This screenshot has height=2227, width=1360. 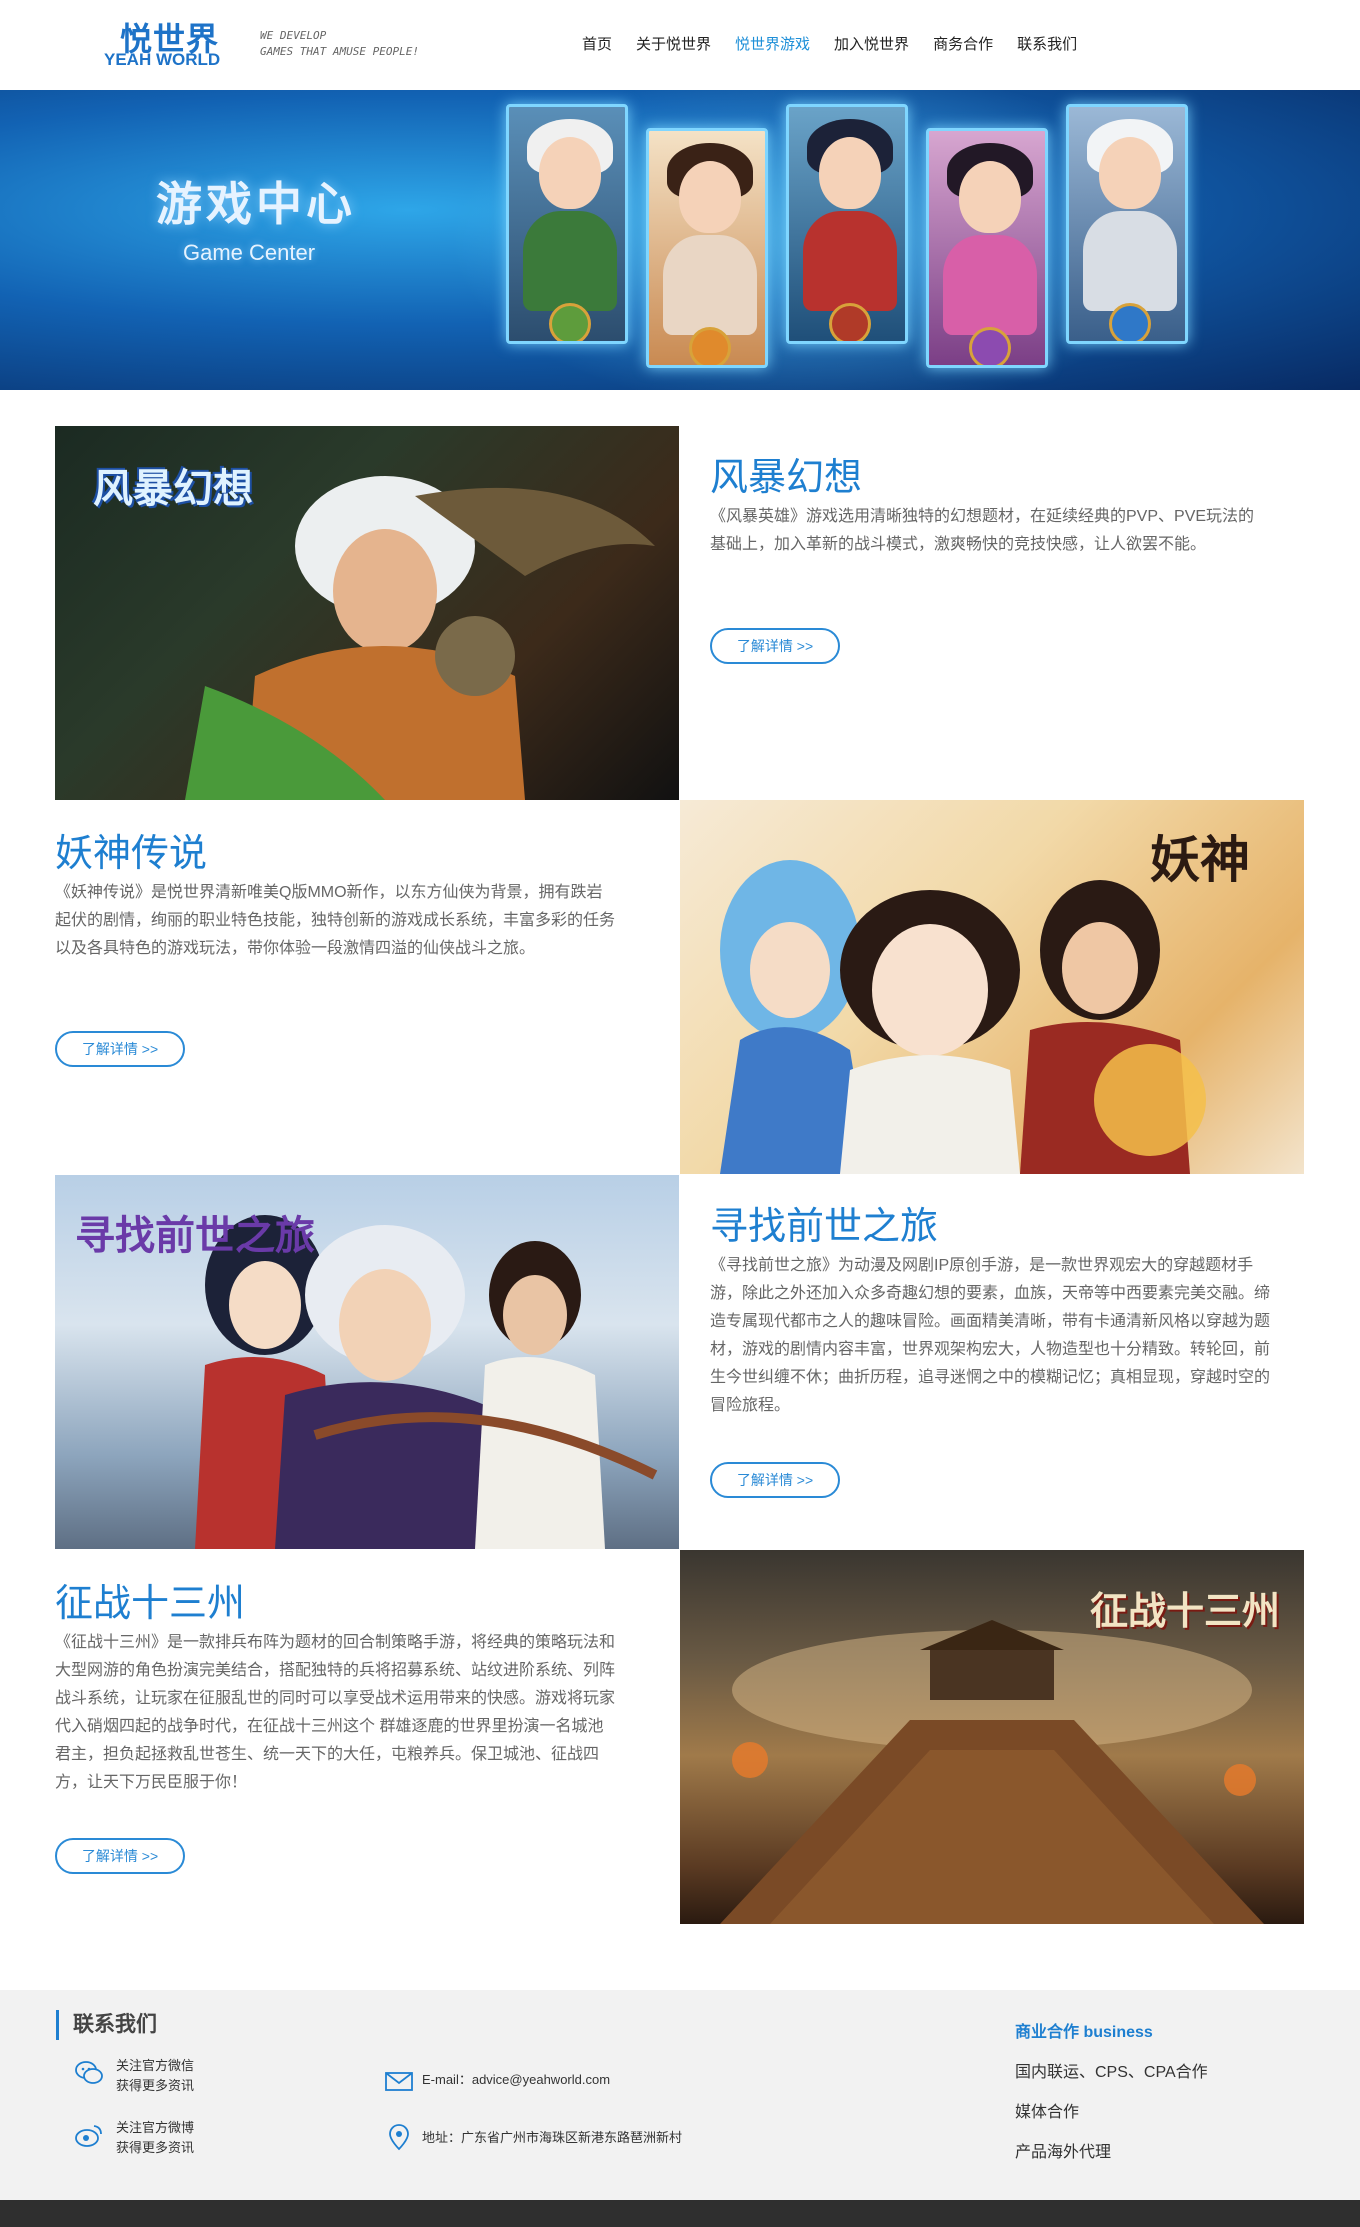 I want to click on game-image-zhengzhan: 征战十三州, so click(x=992, y=1737).